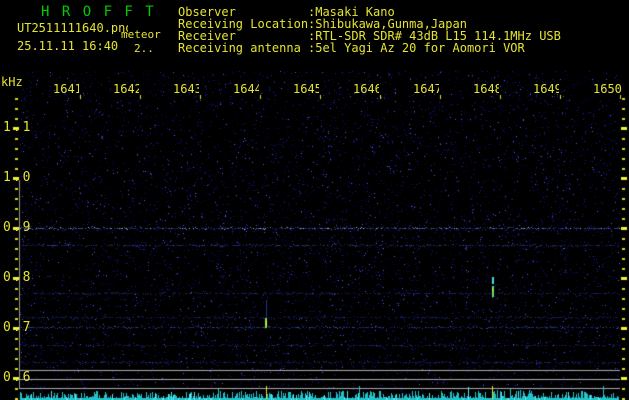 The image size is (629, 400). Describe the element at coordinates (416, 48) in the screenshot. I see `station-field-value: :5el Yagi Az 20 for Aomori VOR` at that location.